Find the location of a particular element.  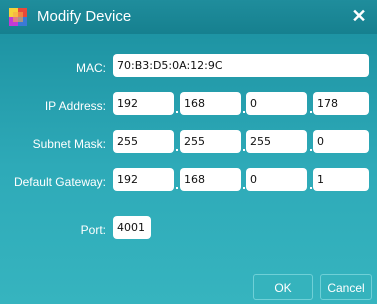

subnet-mask-label: Subnet Mask: is located at coordinates (69, 144).